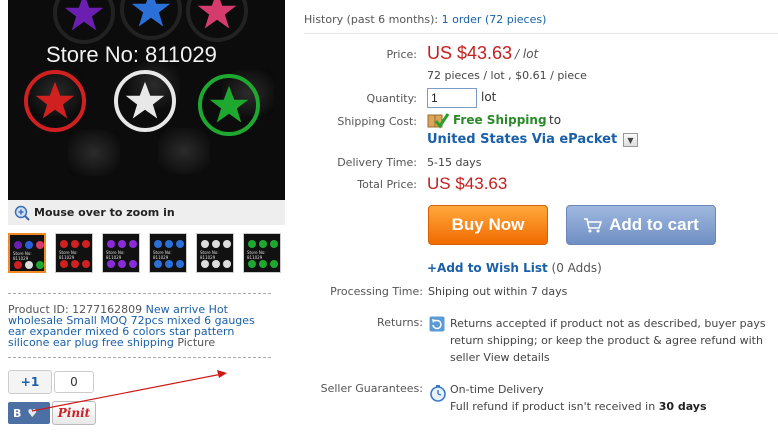 This screenshot has width=778, height=440. I want to click on zoom-hint-bar: Mouse over to zoom in, so click(146, 212).